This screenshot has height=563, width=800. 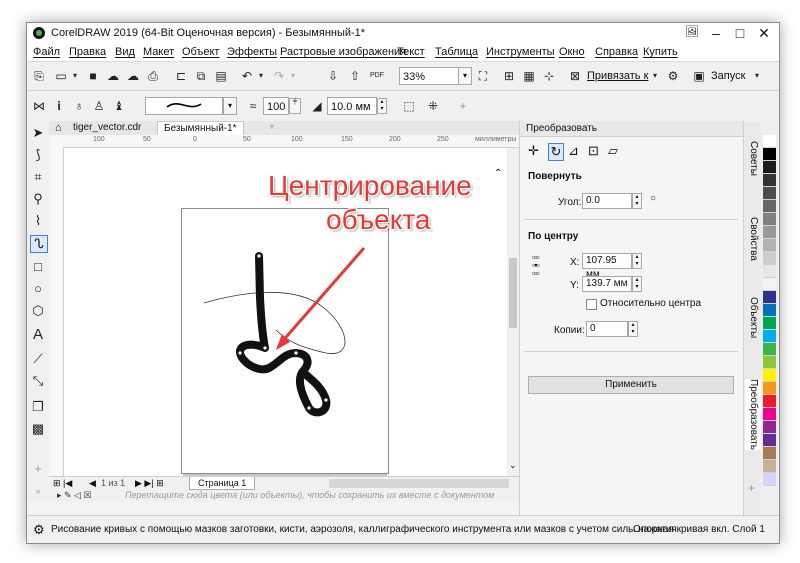 I want to click on scale-mirror-mode-icon: ⊿, so click(x=573, y=151).